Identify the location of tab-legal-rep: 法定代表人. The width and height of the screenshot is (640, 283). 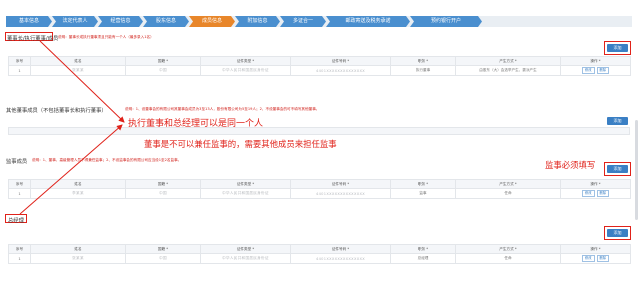
(75, 21).